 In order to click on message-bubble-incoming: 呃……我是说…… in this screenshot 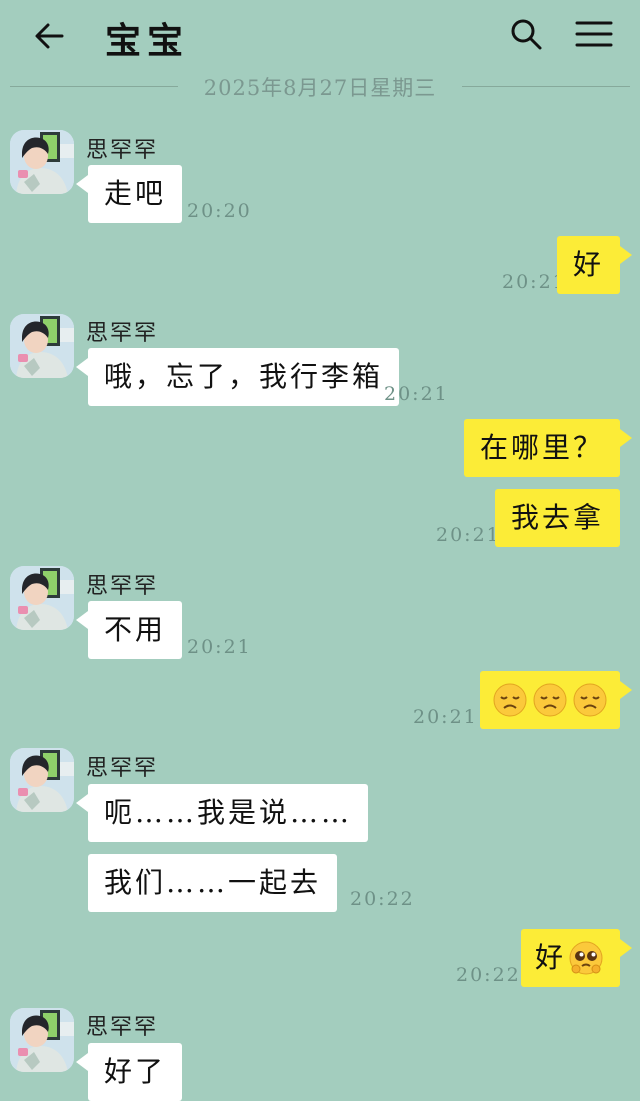, I will do `click(222, 813)`.